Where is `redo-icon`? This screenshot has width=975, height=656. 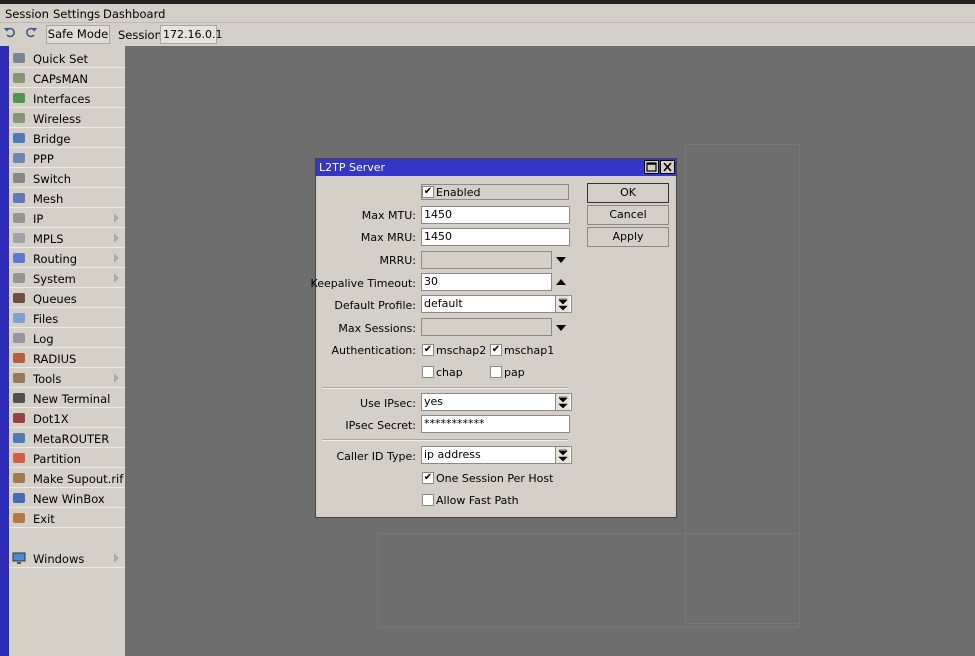 redo-icon is located at coordinates (31, 32).